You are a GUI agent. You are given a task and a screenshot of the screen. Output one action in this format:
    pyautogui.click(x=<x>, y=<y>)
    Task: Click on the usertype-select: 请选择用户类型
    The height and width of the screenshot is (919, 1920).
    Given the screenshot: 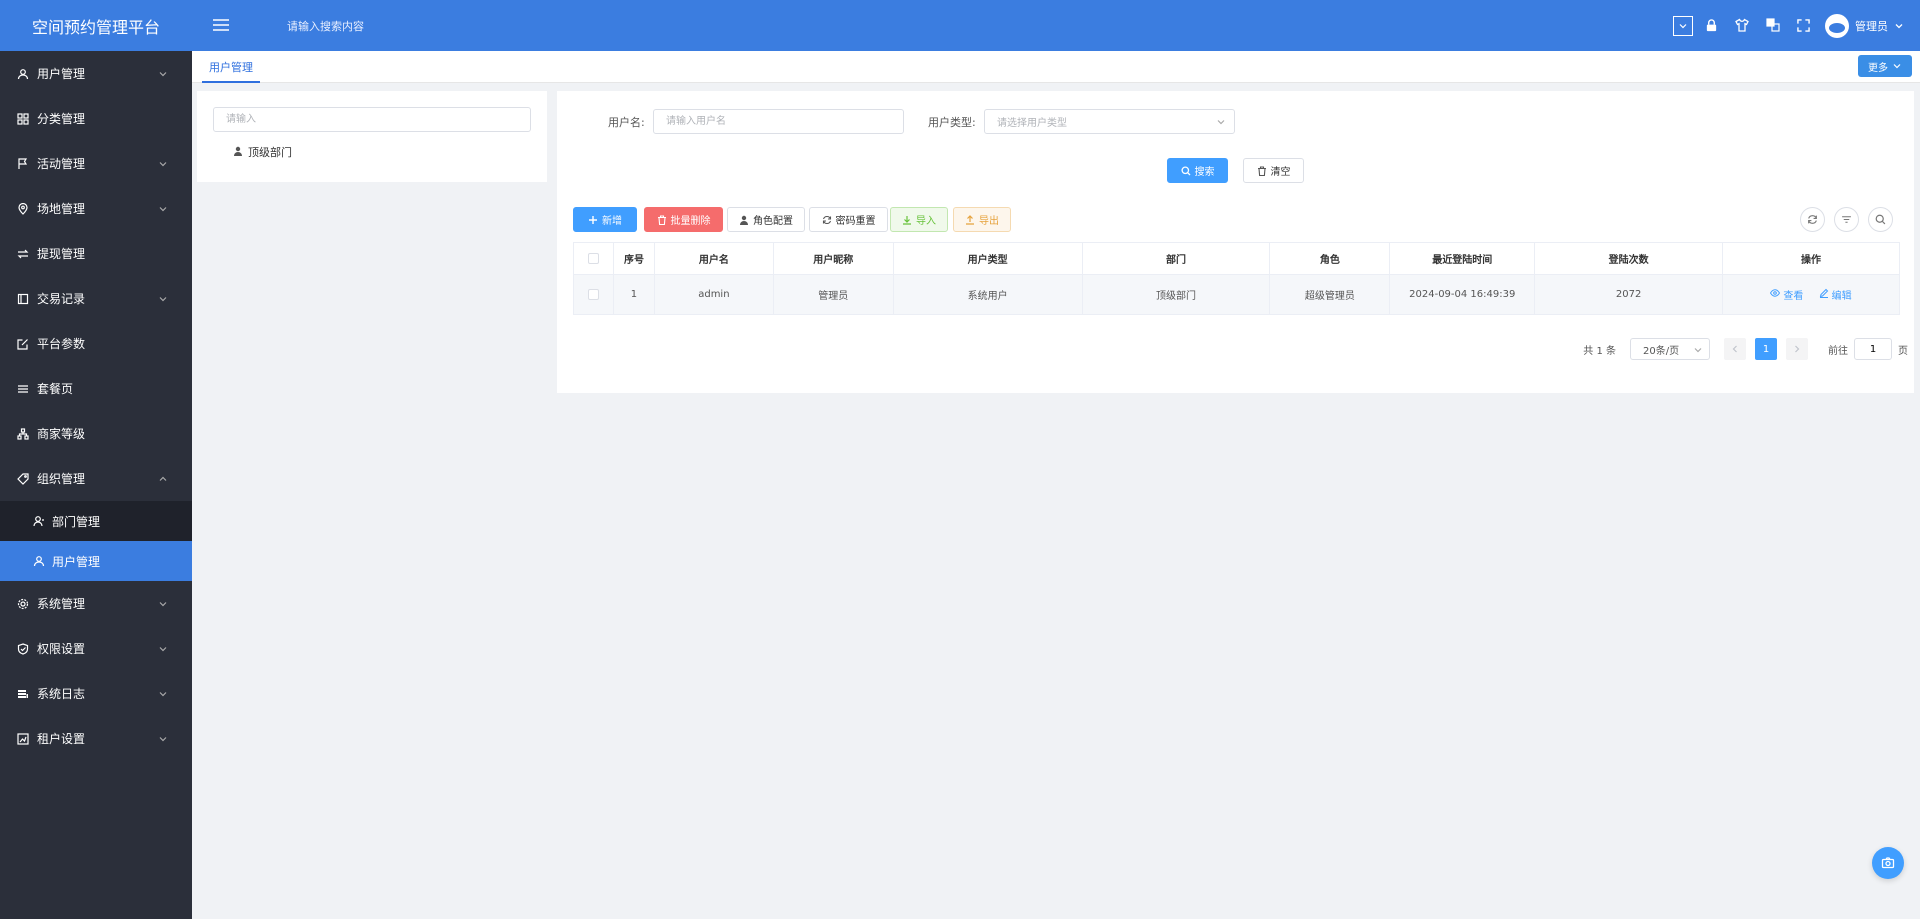 What is the action you would take?
    pyautogui.click(x=1109, y=121)
    